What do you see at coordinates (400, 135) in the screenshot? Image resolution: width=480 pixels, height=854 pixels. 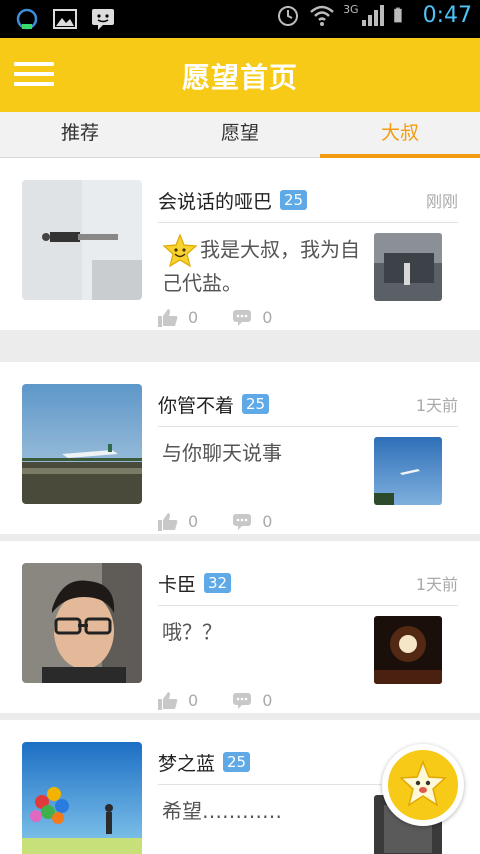 I see `tab-uncle: 大叔` at bounding box center [400, 135].